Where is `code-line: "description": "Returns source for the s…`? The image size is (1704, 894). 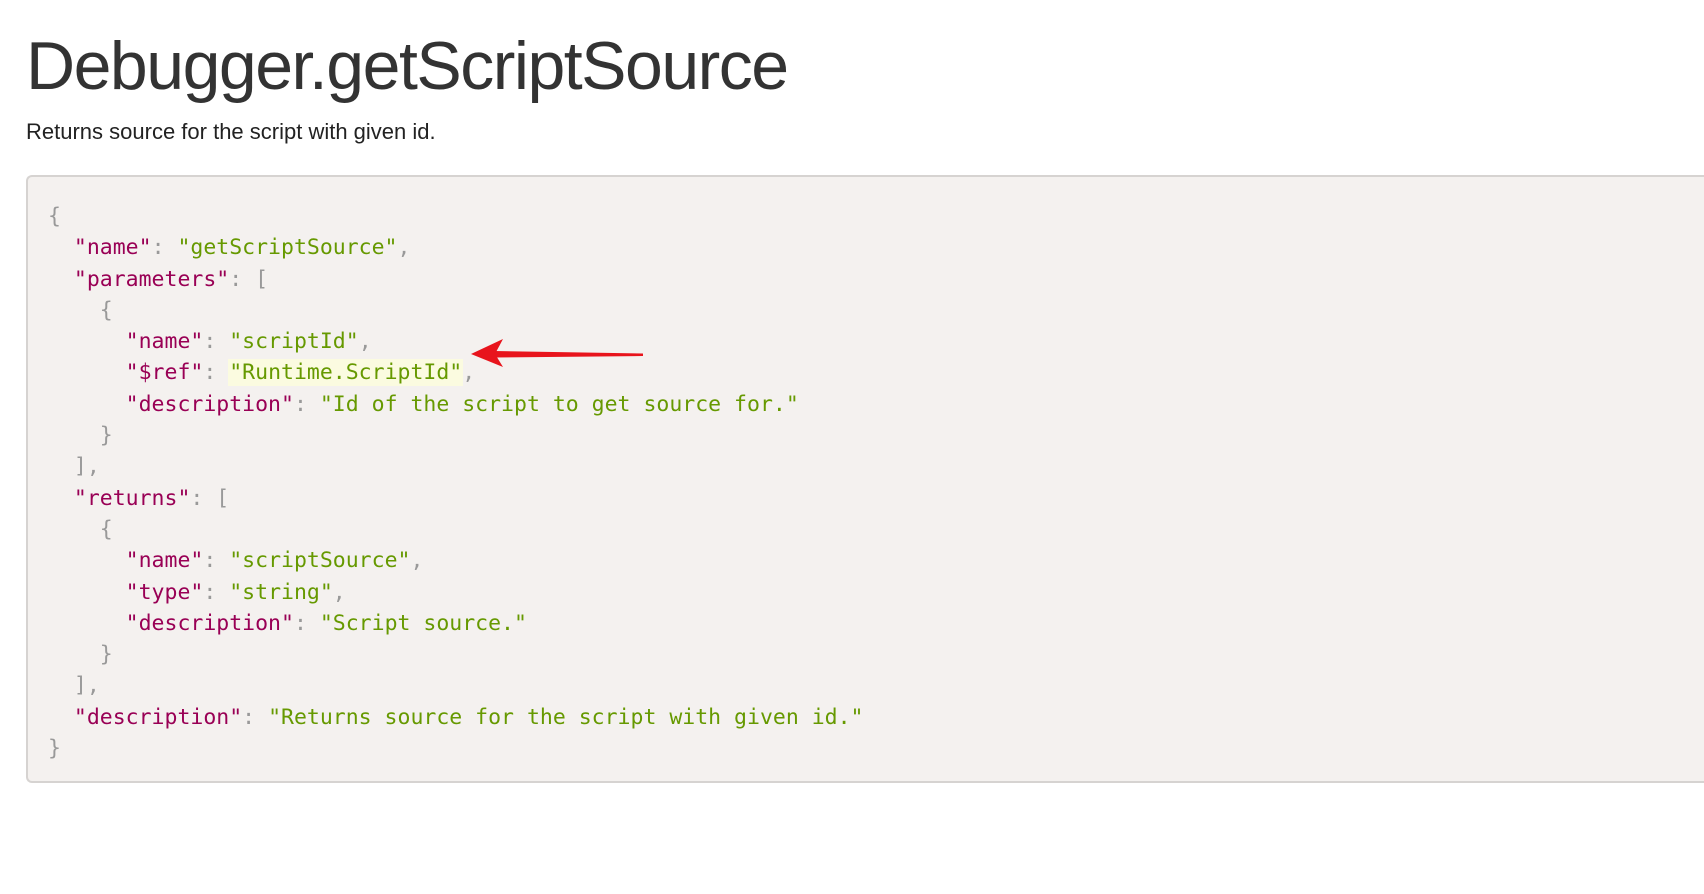 code-line: "description": "Returns source for the s… is located at coordinates (456, 717).